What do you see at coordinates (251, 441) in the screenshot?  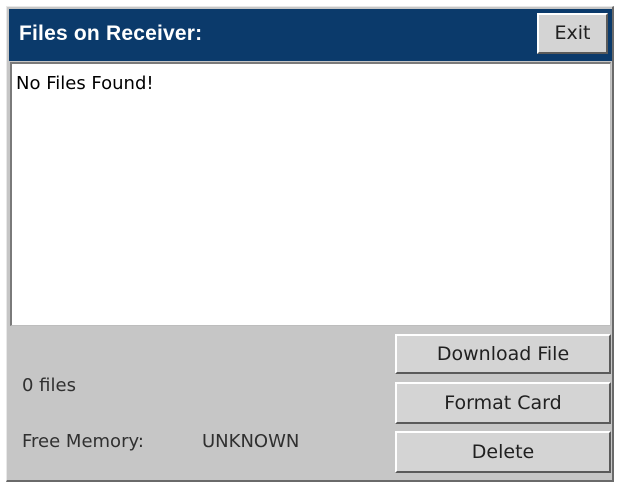 I see `free-memory-value: UNKNOWN` at bounding box center [251, 441].